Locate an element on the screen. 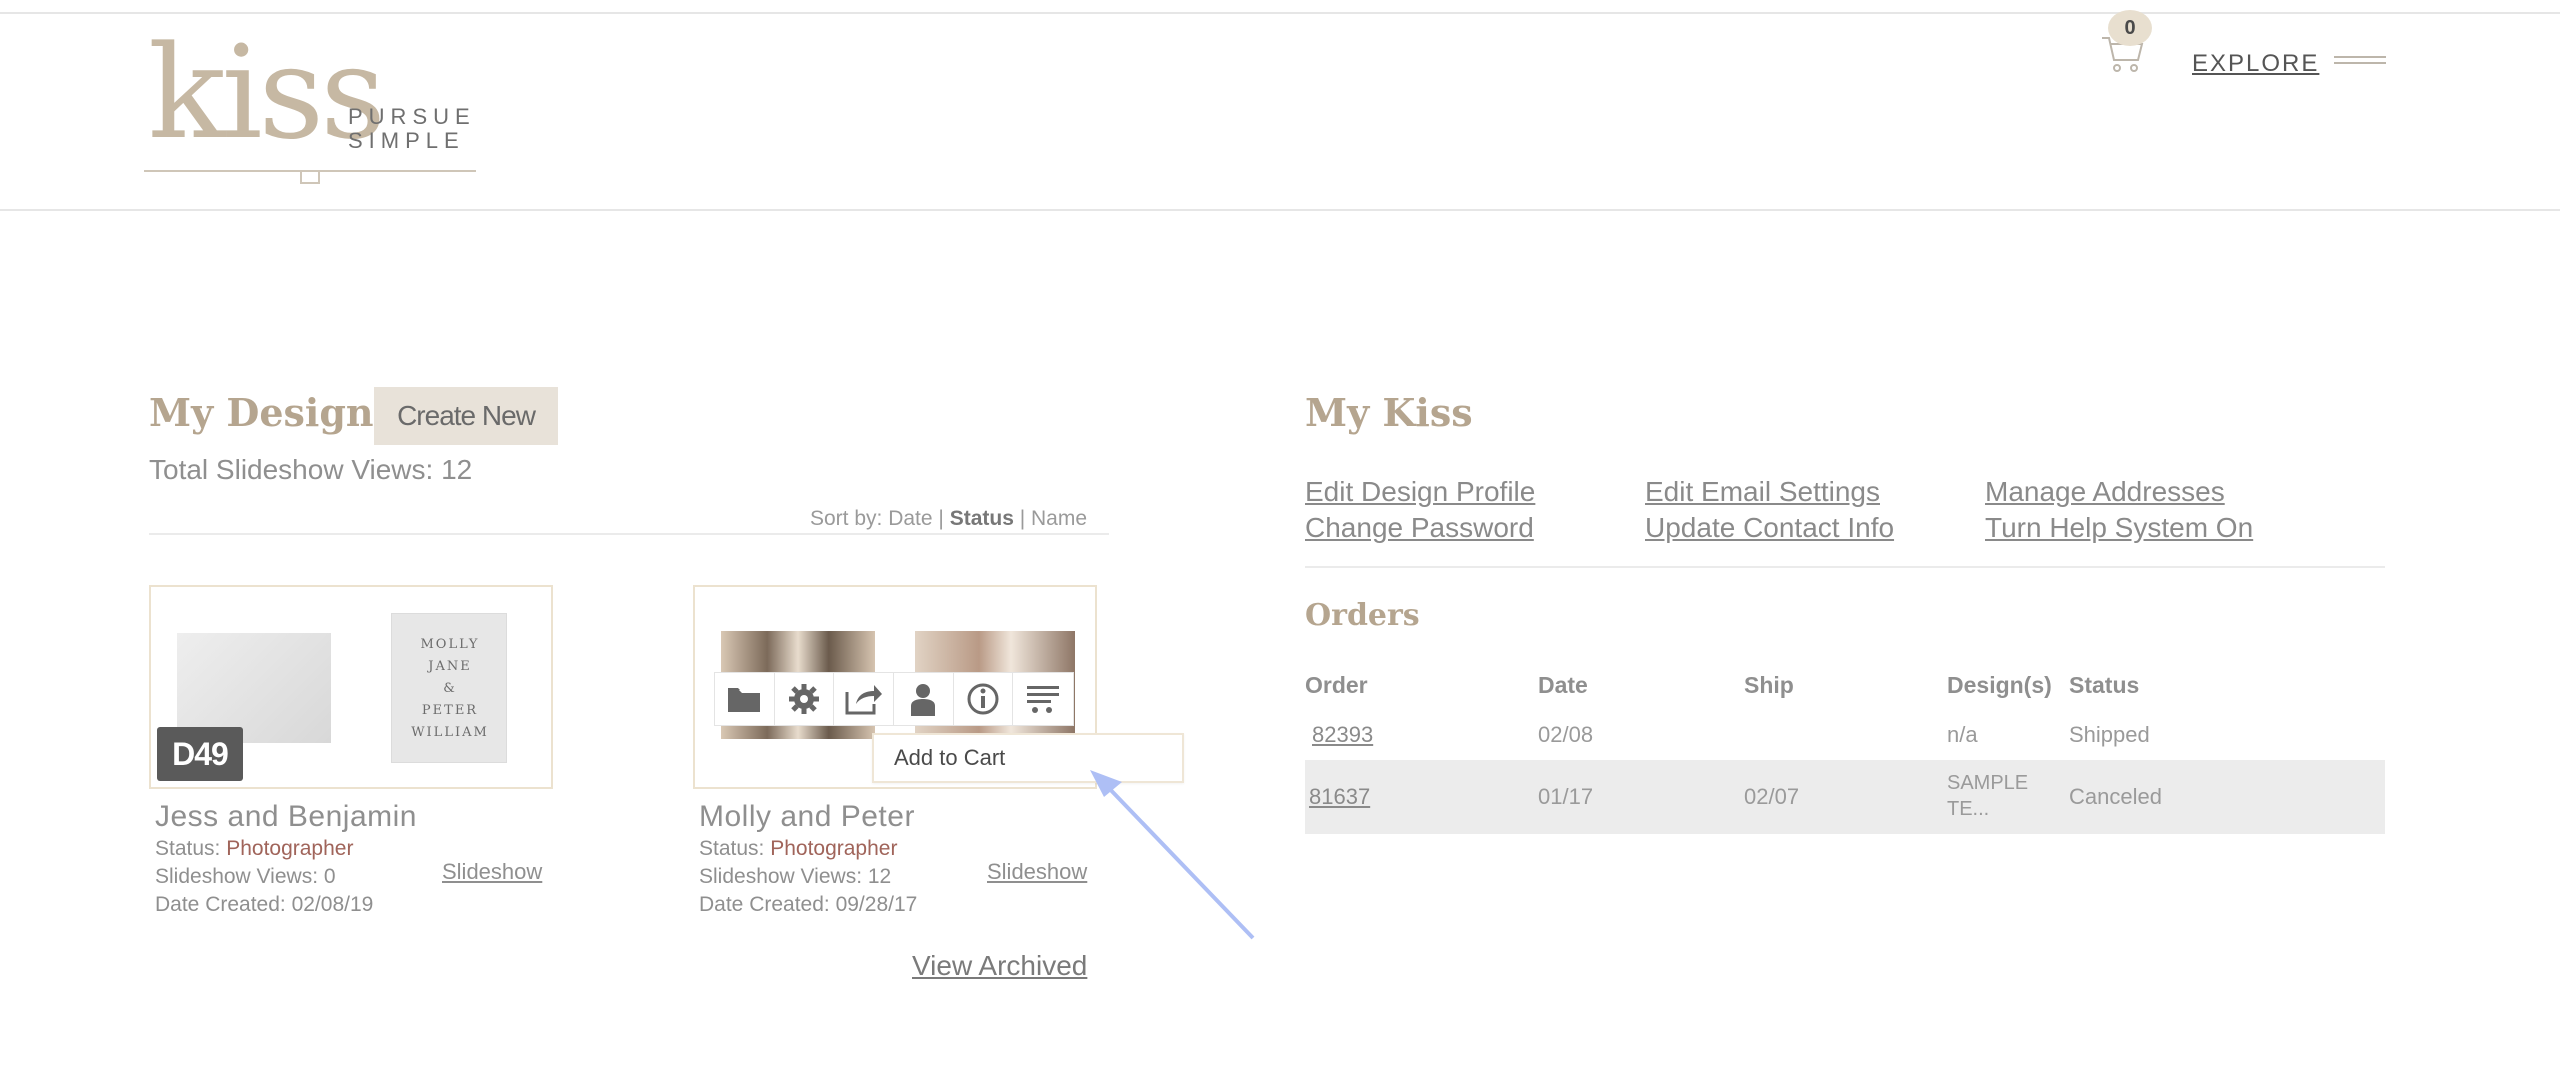 This screenshot has width=2560, height=1074. edit-email-settings-link: Edit Email Settings is located at coordinates (1762, 492).